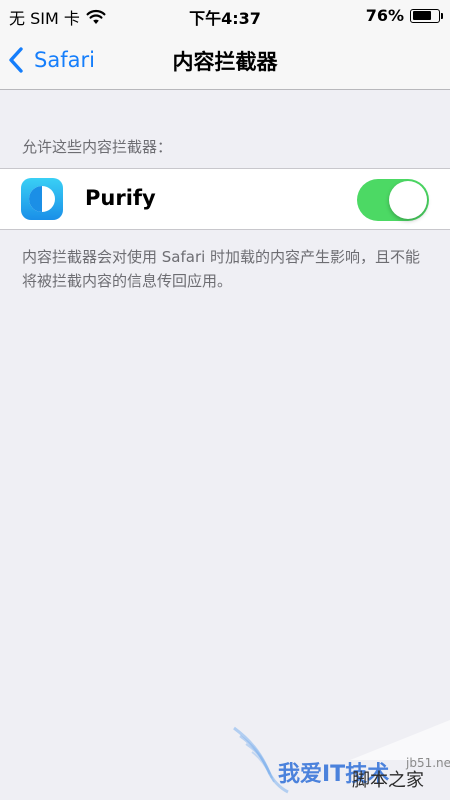 Image resolution: width=450 pixels, height=800 pixels. I want to click on purify-app-icon, so click(42, 199).